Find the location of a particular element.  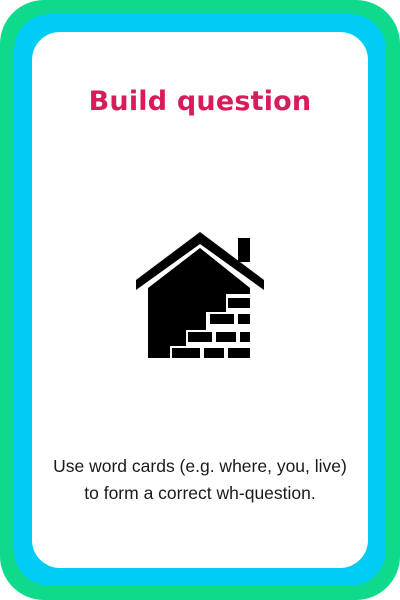

card-title: Build question is located at coordinates (200, 101).